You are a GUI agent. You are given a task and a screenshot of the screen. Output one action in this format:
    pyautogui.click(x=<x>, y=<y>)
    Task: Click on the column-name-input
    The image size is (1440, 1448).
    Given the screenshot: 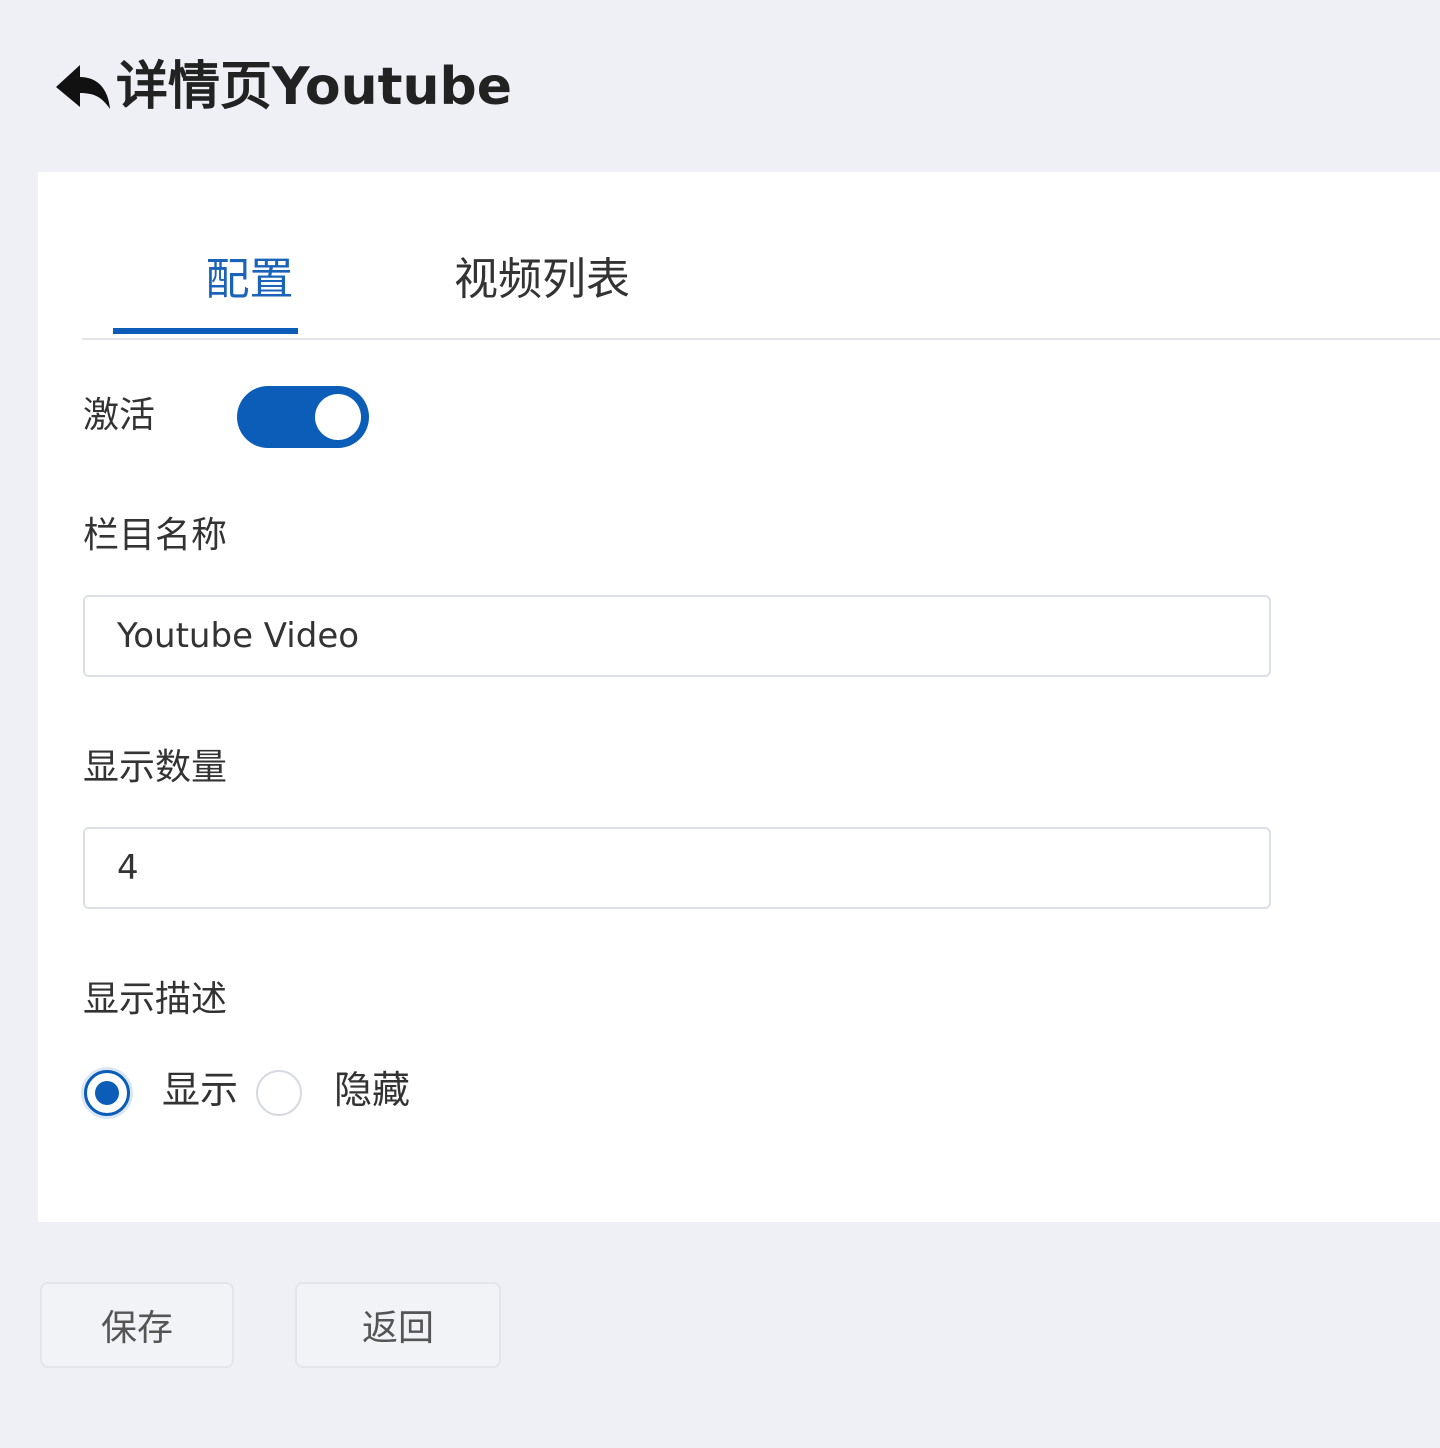 What is the action you would take?
    pyautogui.click(x=677, y=636)
    